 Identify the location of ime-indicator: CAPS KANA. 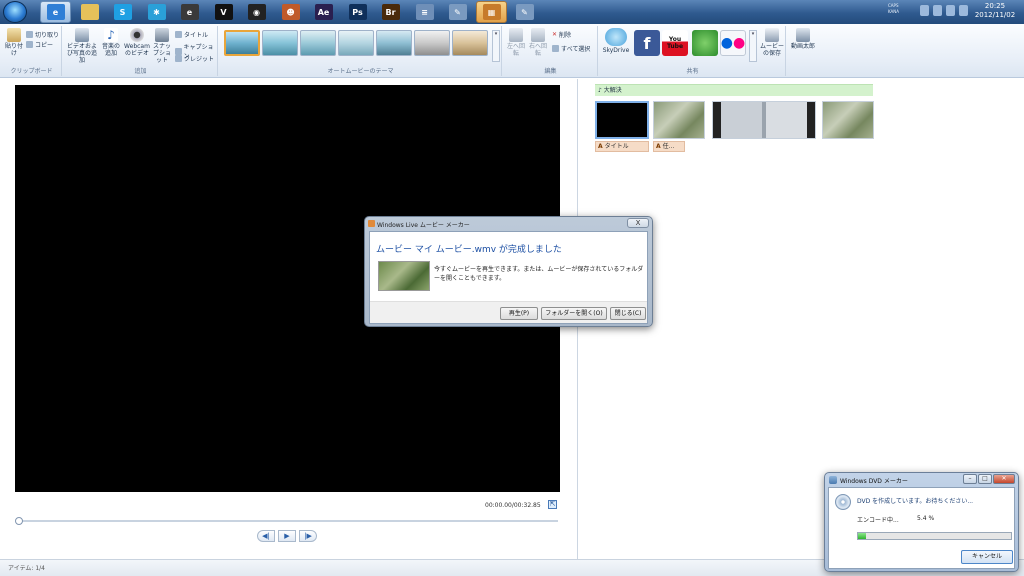
(899, 9).